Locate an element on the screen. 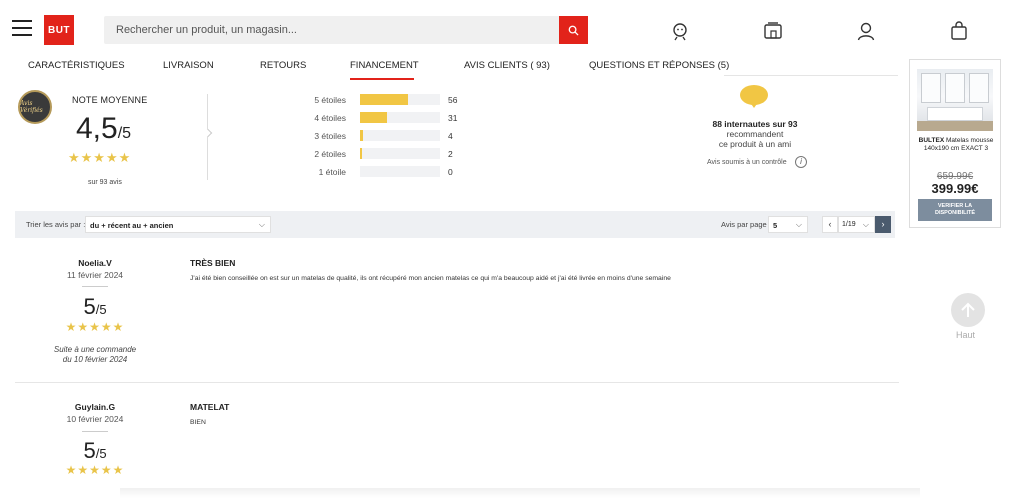  ad-image-floor is located at coordinates (955, 126).